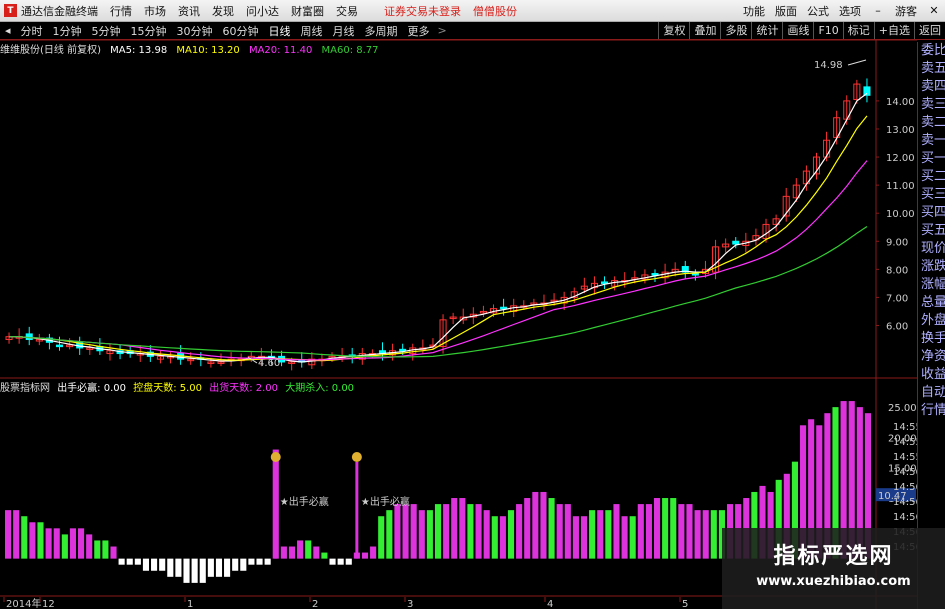  Describe the element at coordinates (168, 388) in the screenshot. I see `indicator-v2: 控盘天数: 5.00` at that location.